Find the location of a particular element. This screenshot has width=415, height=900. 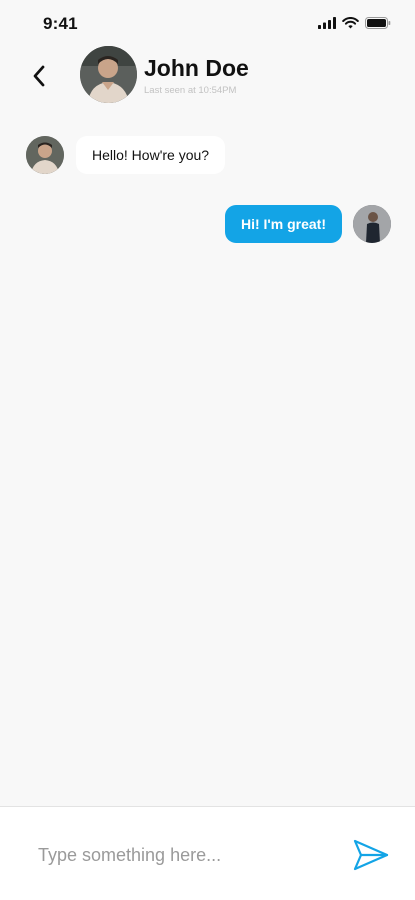

send-icon is located at coordinates (371, 855).